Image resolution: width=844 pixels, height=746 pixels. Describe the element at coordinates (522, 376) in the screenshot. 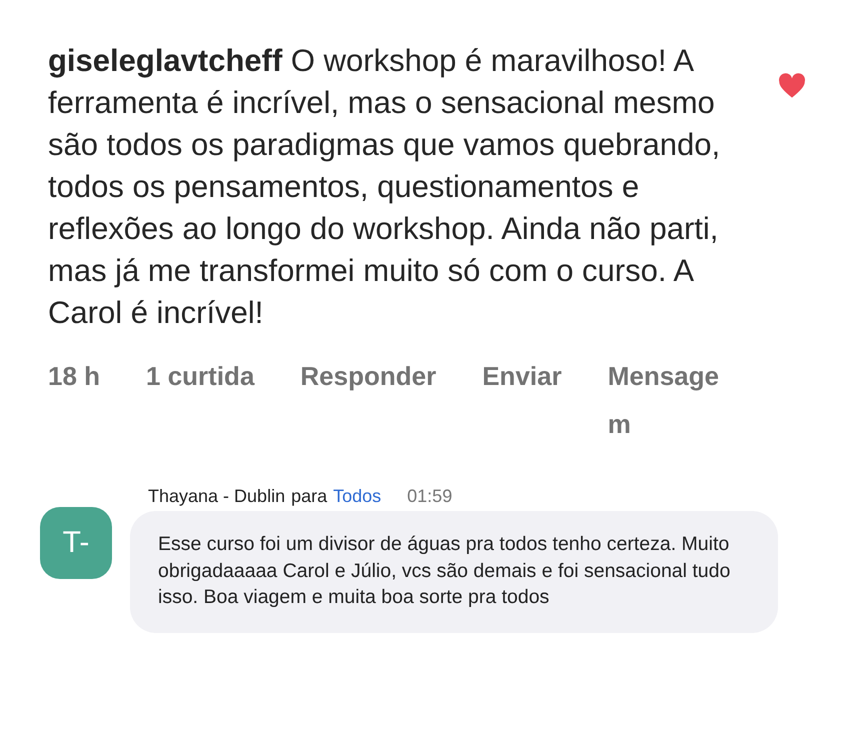

I see `action-link: Enviar` at that location.